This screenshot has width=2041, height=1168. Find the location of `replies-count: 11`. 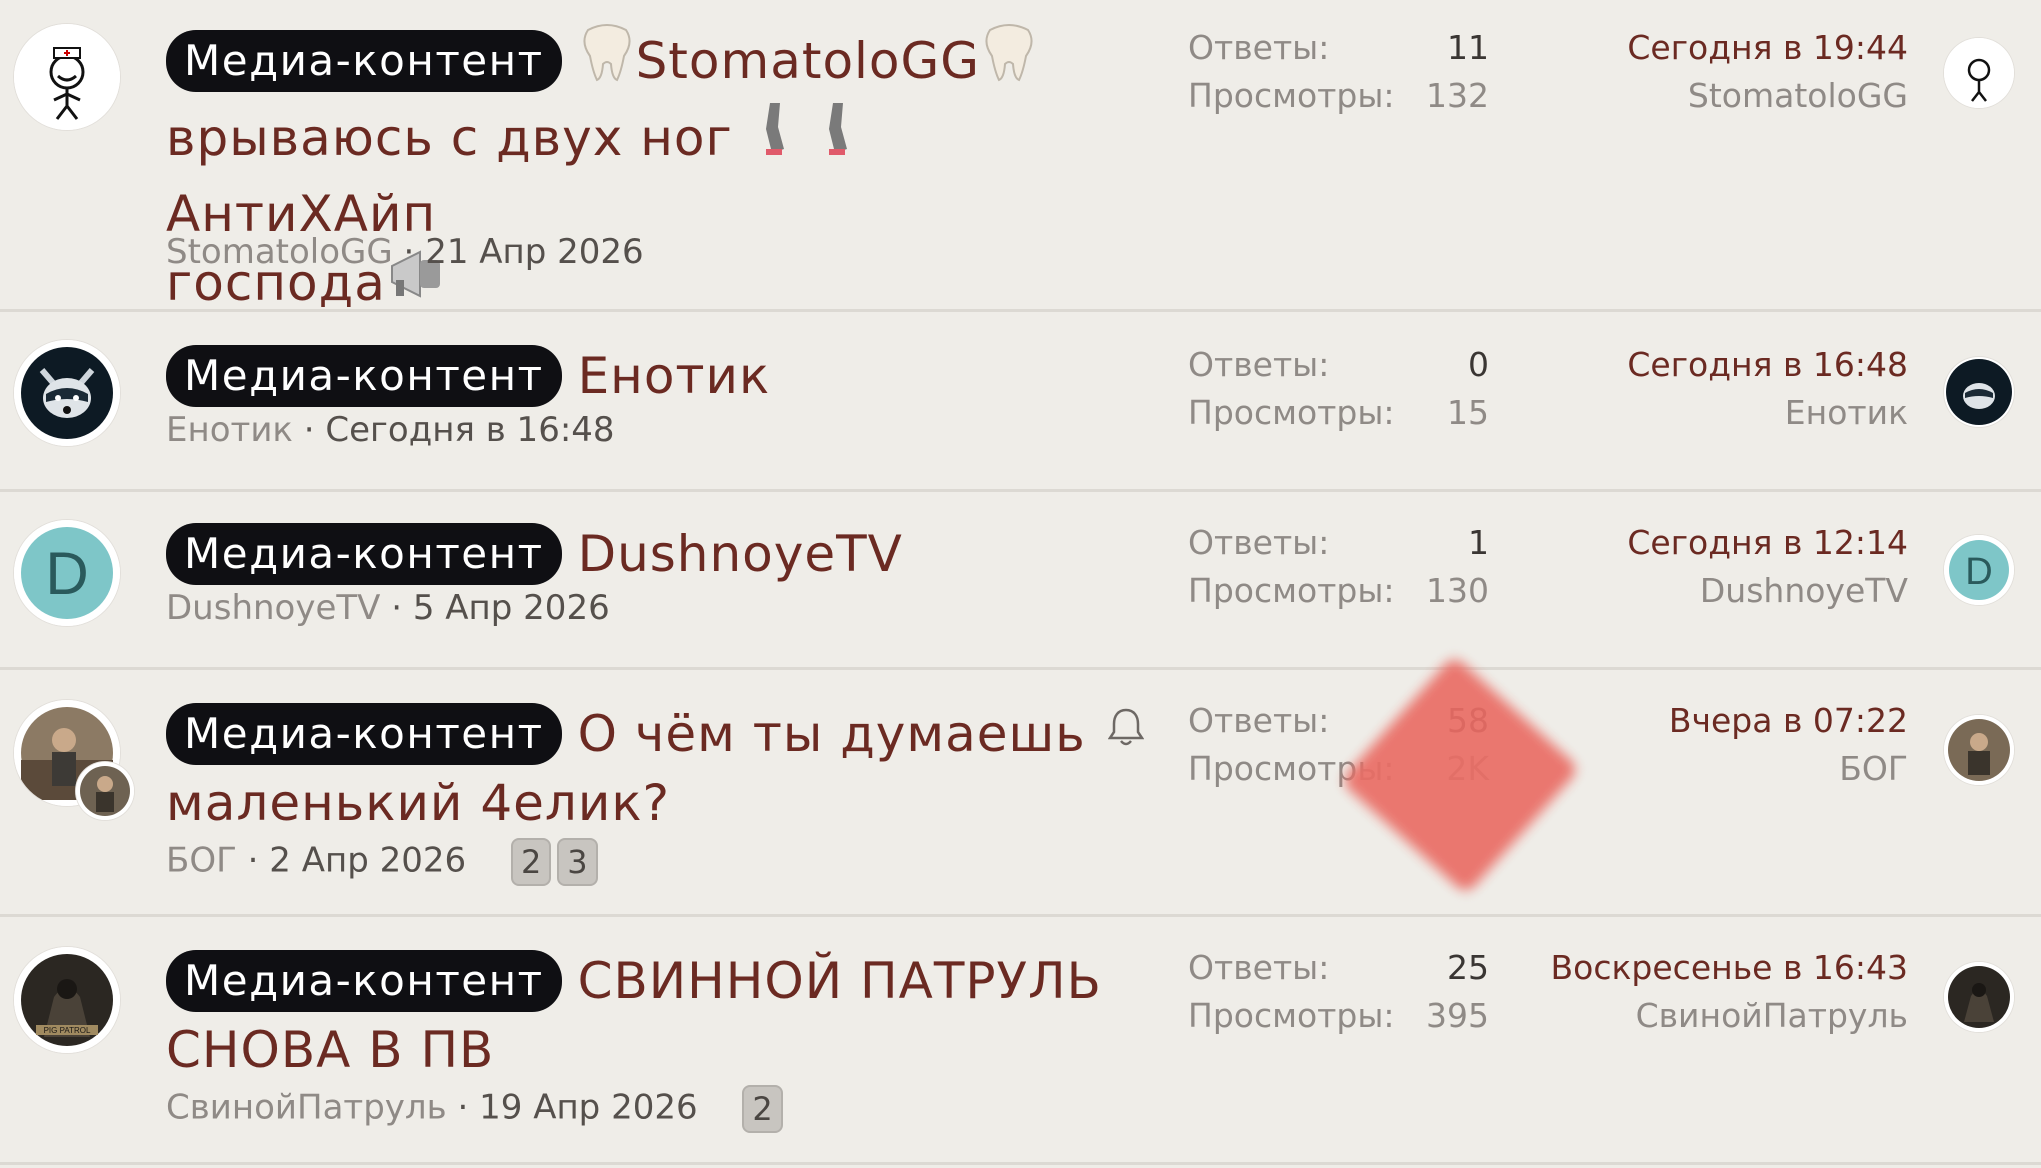

replies-count: 11 is located at coordinates (1468, 47).